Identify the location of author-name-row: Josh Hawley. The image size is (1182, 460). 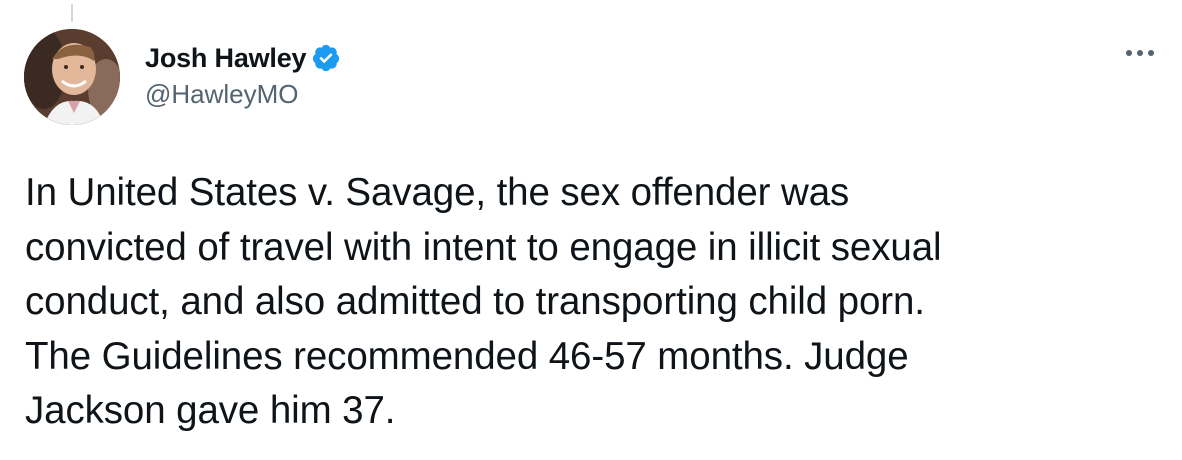
(243, 58).